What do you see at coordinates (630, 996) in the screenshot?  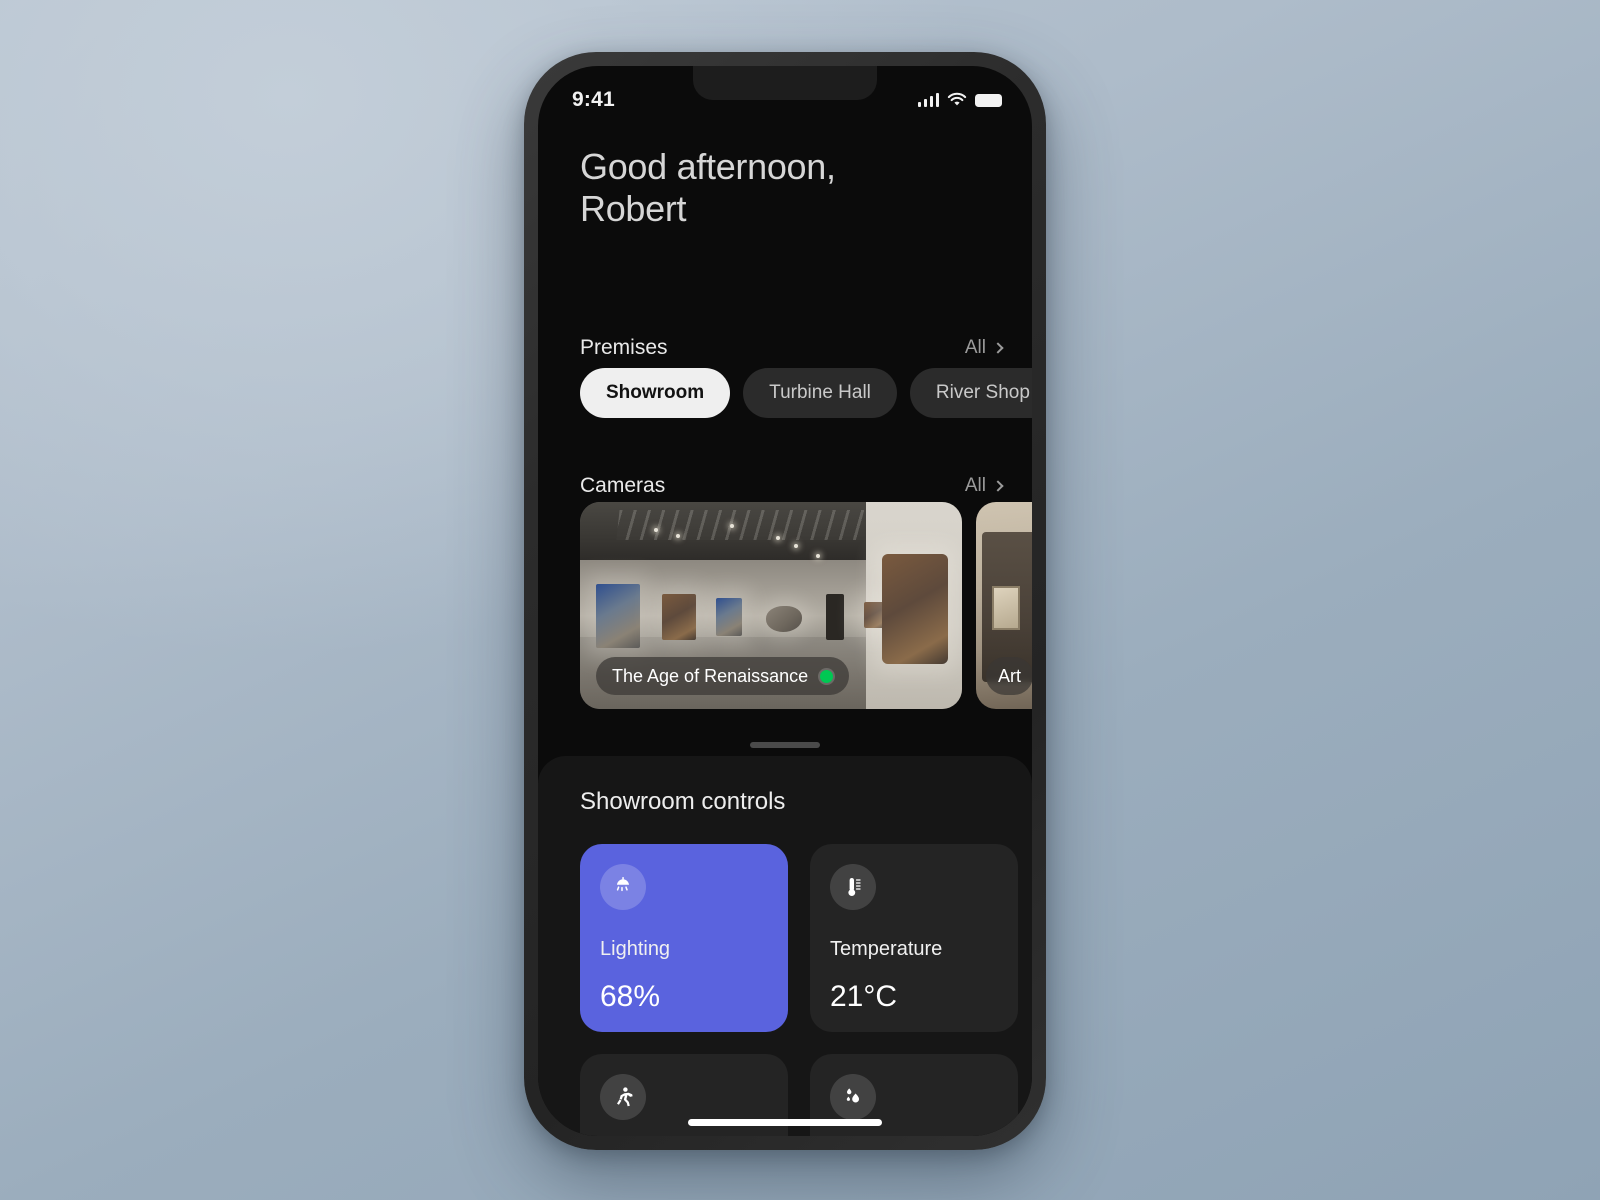 I see `control-value: 68%` at bounding box center [630, 996].